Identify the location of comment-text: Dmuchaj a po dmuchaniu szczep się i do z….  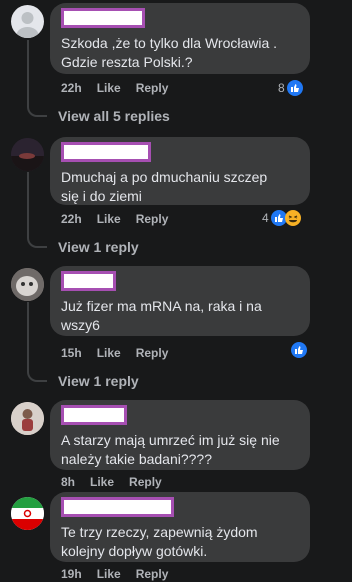
(164, 186).